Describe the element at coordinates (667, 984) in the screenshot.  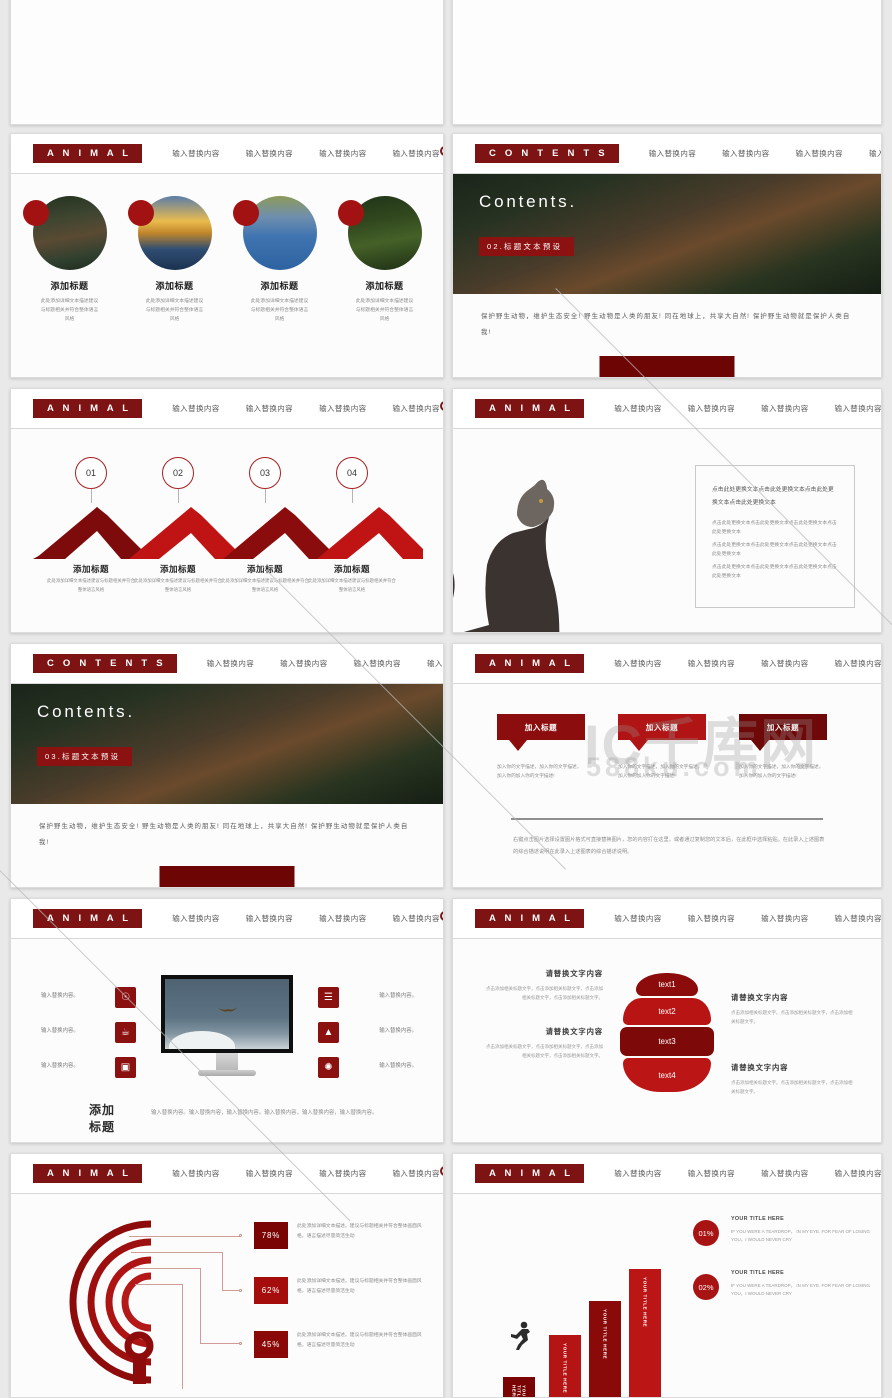
I see `slice-label: text1` at that location.